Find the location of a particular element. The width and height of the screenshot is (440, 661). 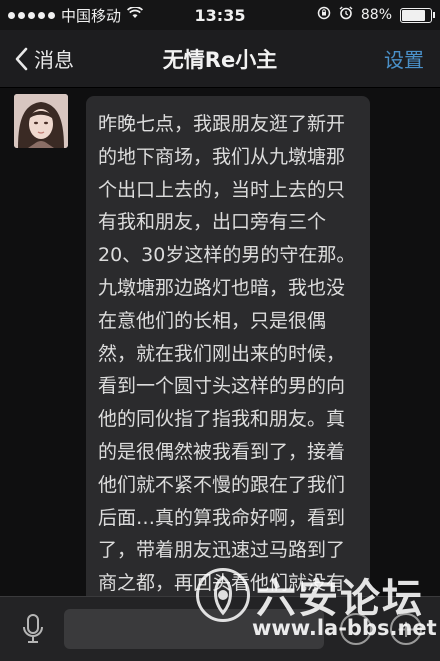

battery-percent: 88% is located at coordinates (376, 15).